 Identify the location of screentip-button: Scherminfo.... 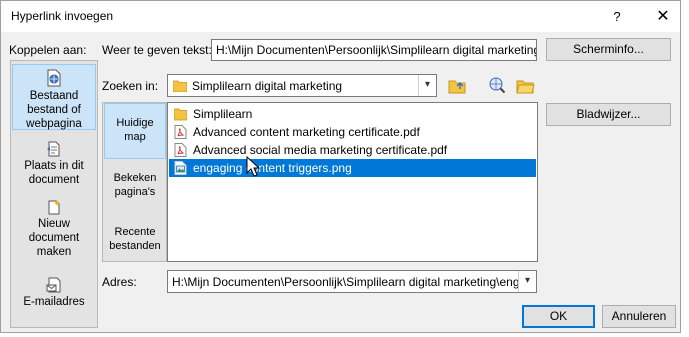
(608, 49).